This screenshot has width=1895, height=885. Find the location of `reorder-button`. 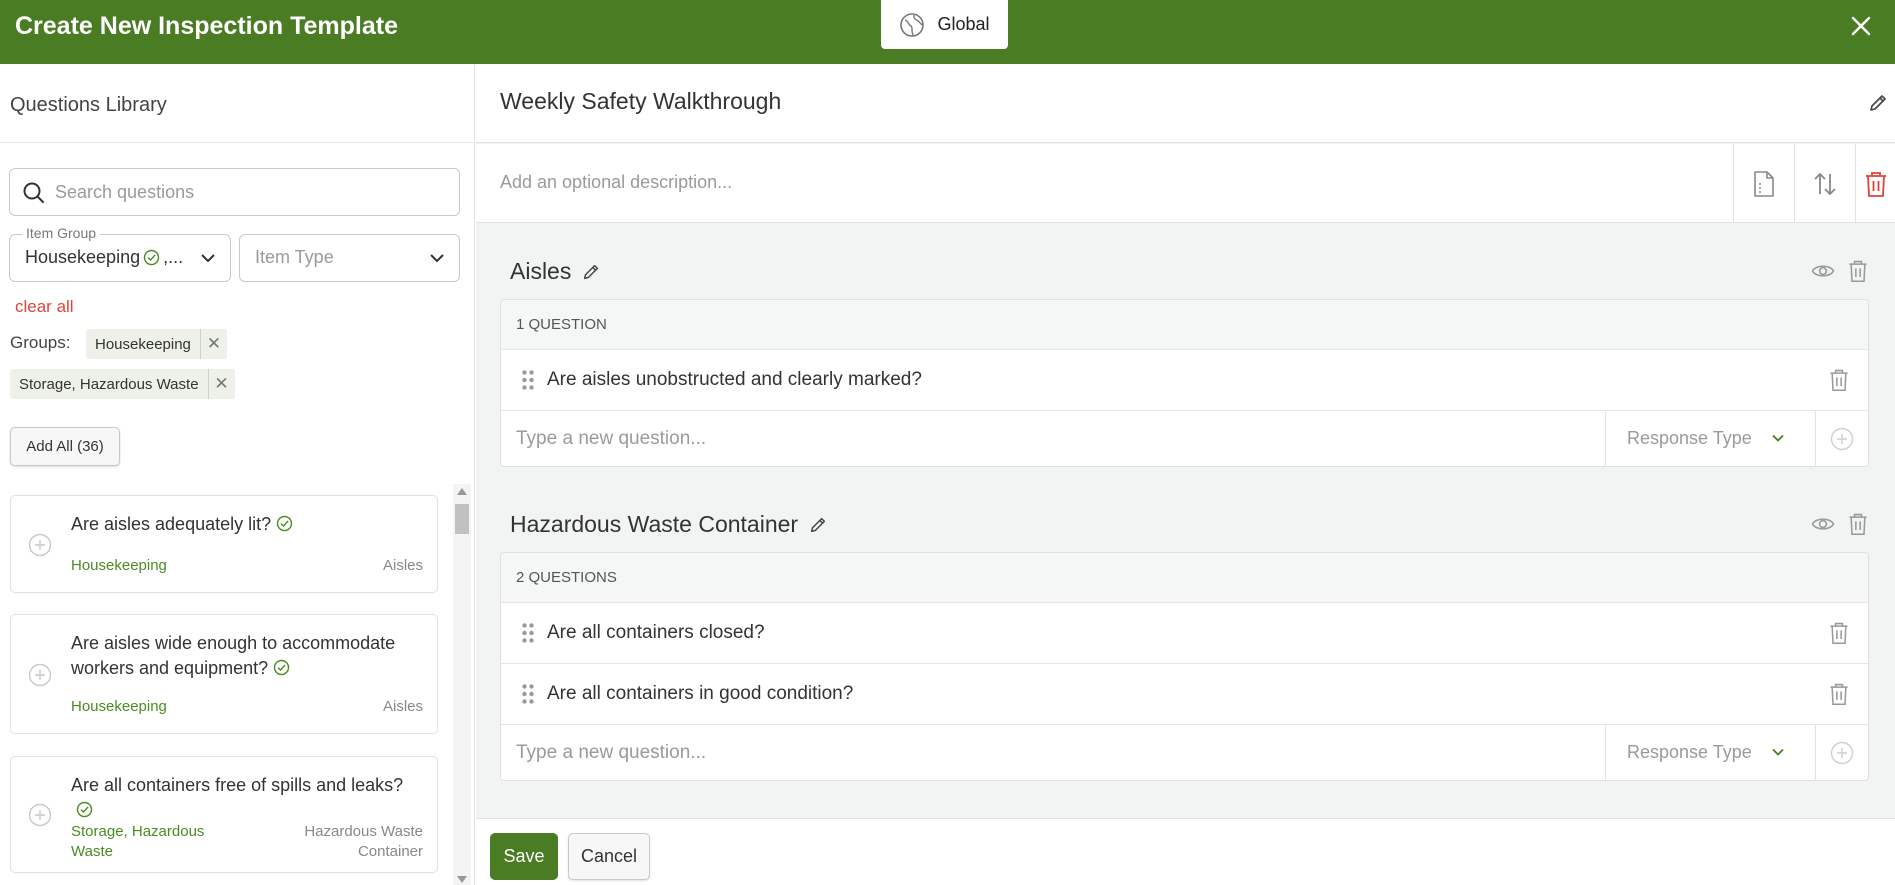

reorder-button is located at coordinates (1824, 183).